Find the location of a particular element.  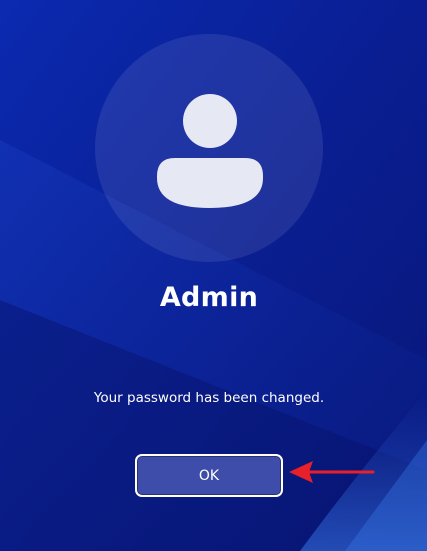

user-silhouette-icon is located at coordinates (210, 151).